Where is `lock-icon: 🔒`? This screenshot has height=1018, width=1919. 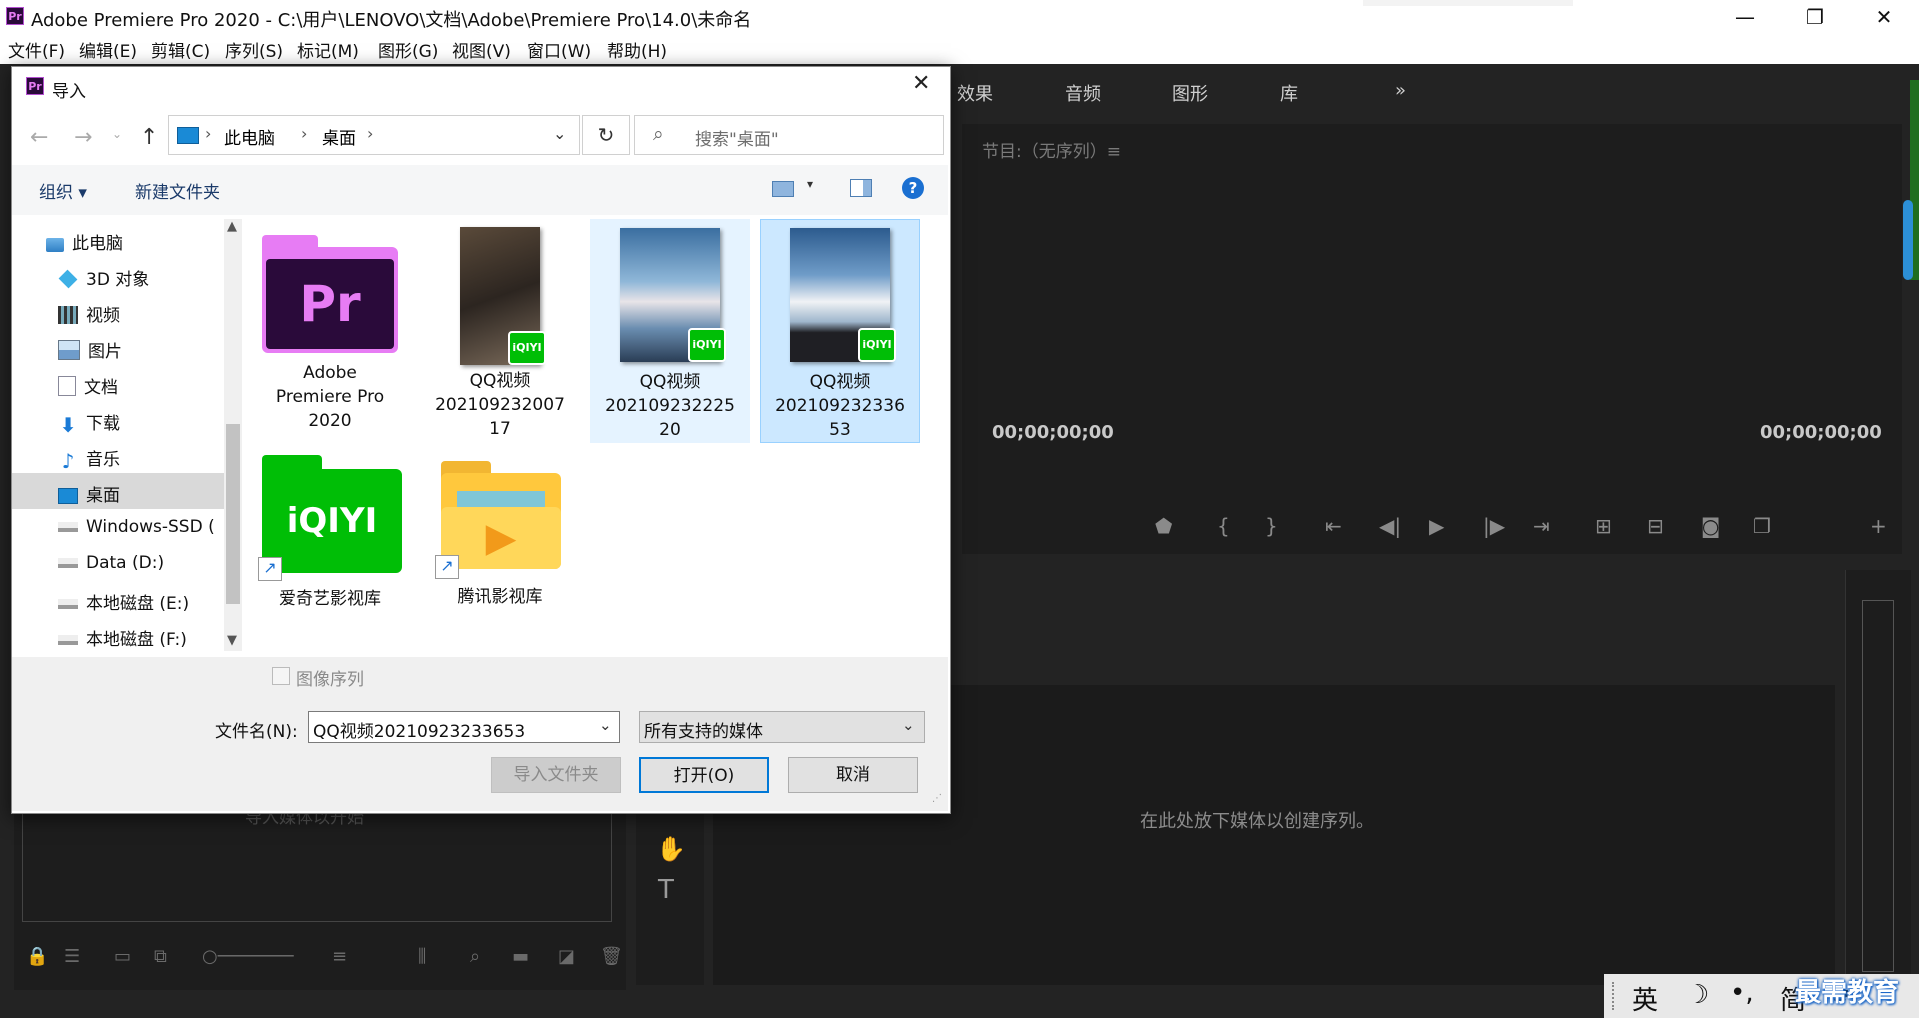
lock-icon: 🔒 is located at coordinates (37, 956).